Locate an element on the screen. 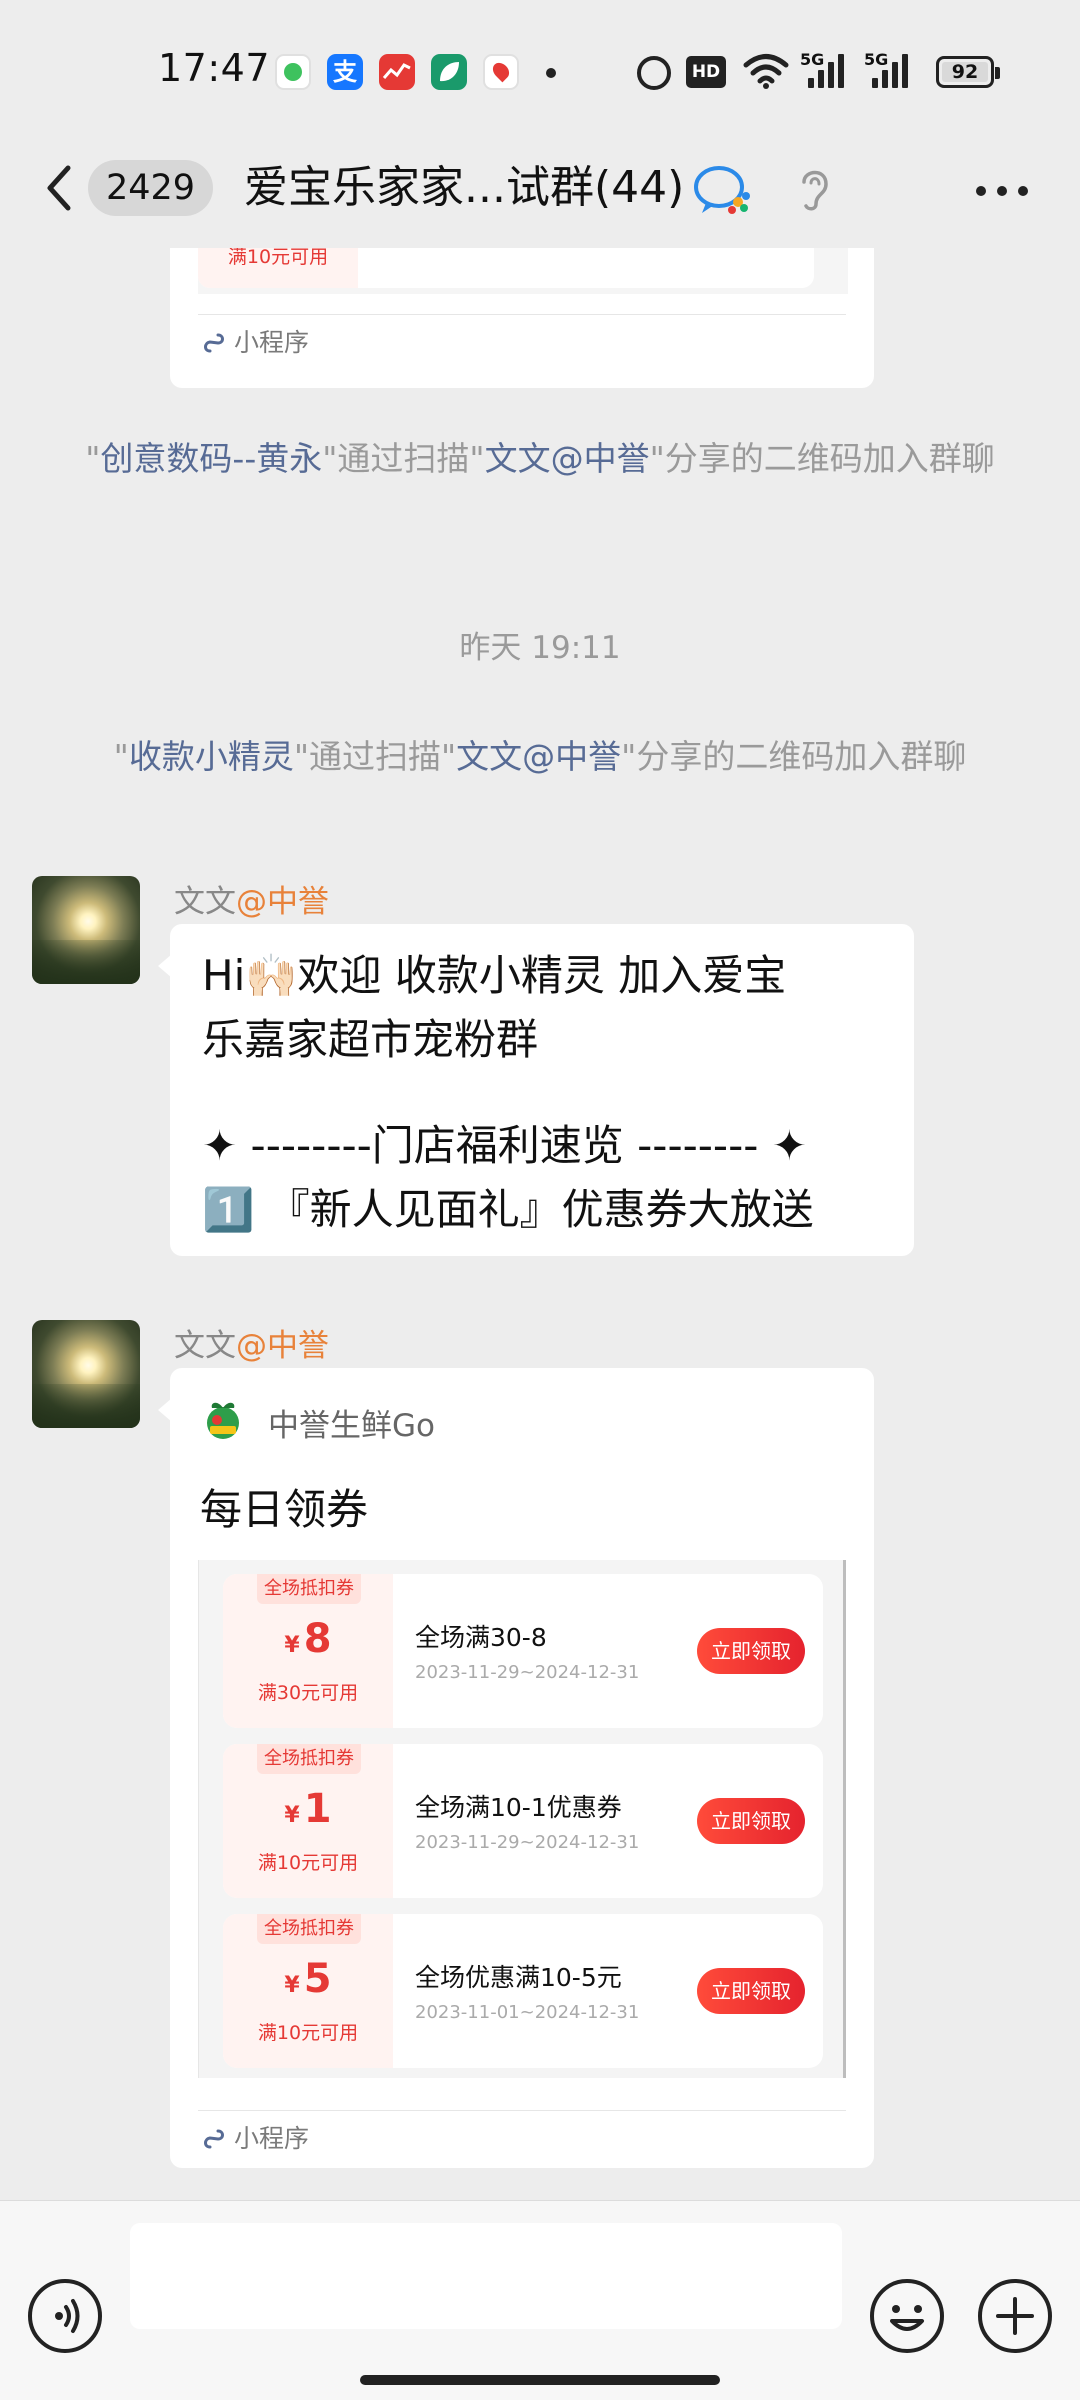  message-line: Hi🙌🏻欢迎 收款小精灵 加入爱宝 is located at coordinates (494, 975).